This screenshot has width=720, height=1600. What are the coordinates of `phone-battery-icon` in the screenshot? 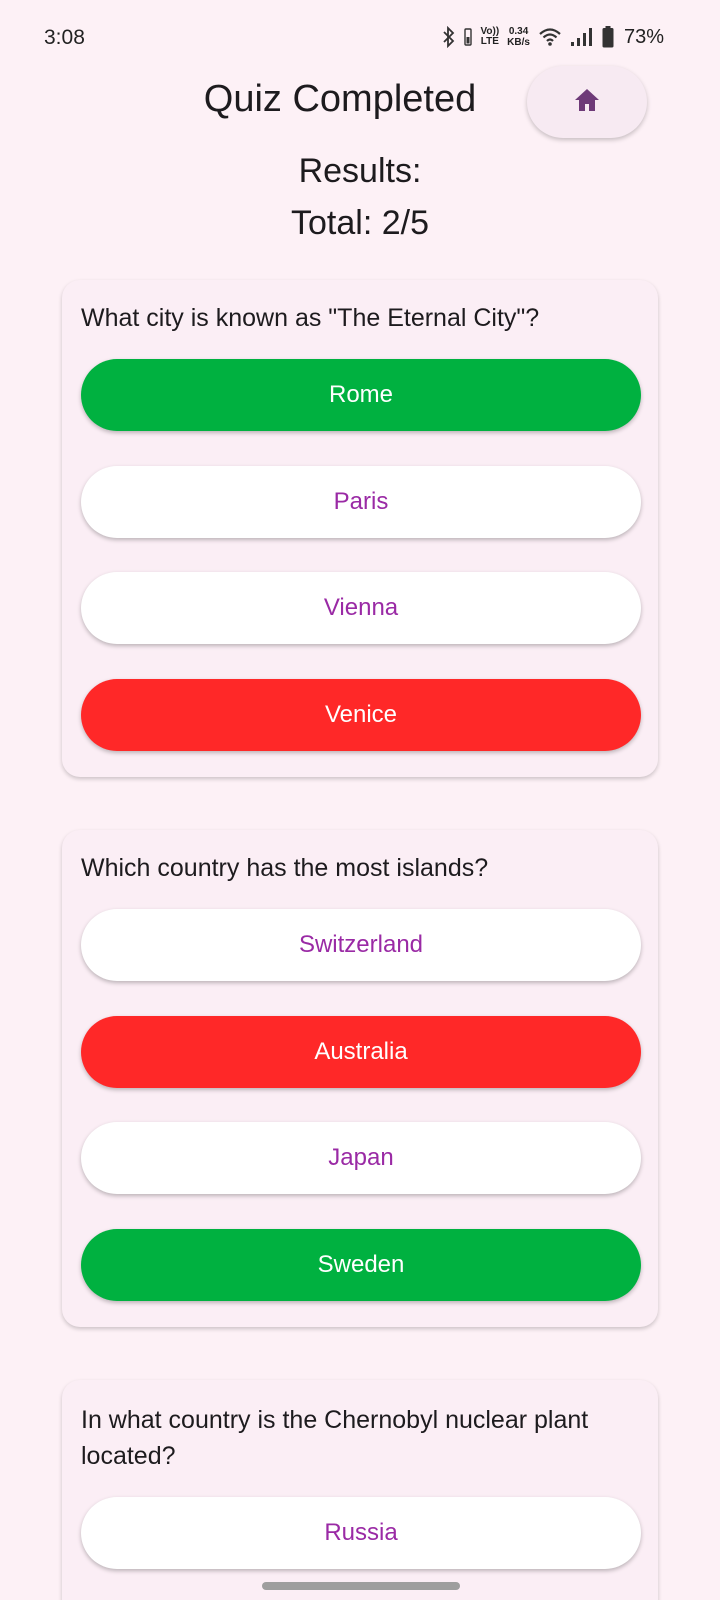 It's located at (468, 37).